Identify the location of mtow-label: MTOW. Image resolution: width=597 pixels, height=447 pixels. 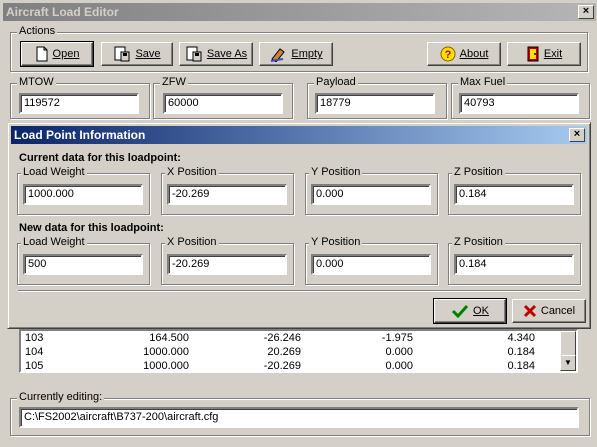
(36, 82).